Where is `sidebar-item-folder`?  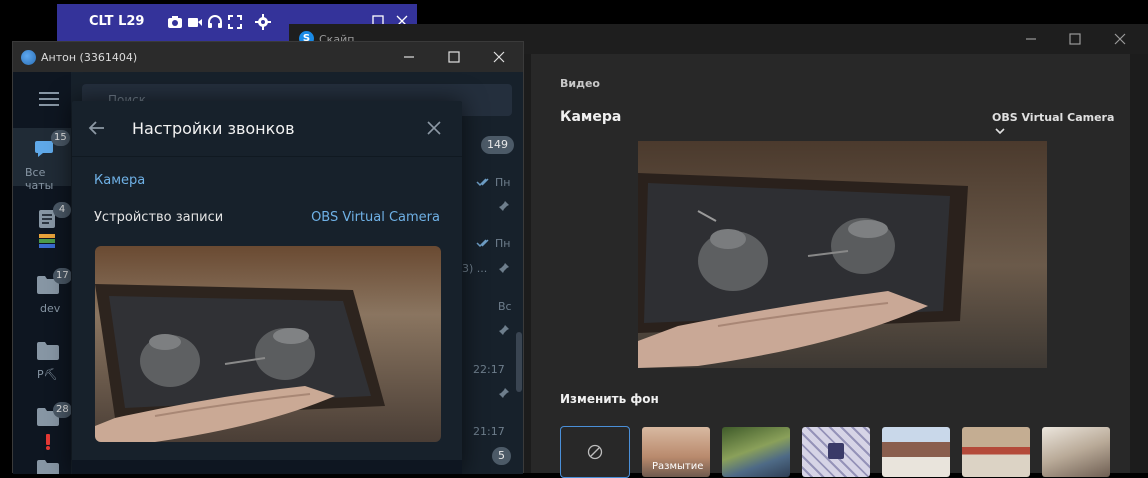
sidebar-item-folder is located at coordinates (42, 464).